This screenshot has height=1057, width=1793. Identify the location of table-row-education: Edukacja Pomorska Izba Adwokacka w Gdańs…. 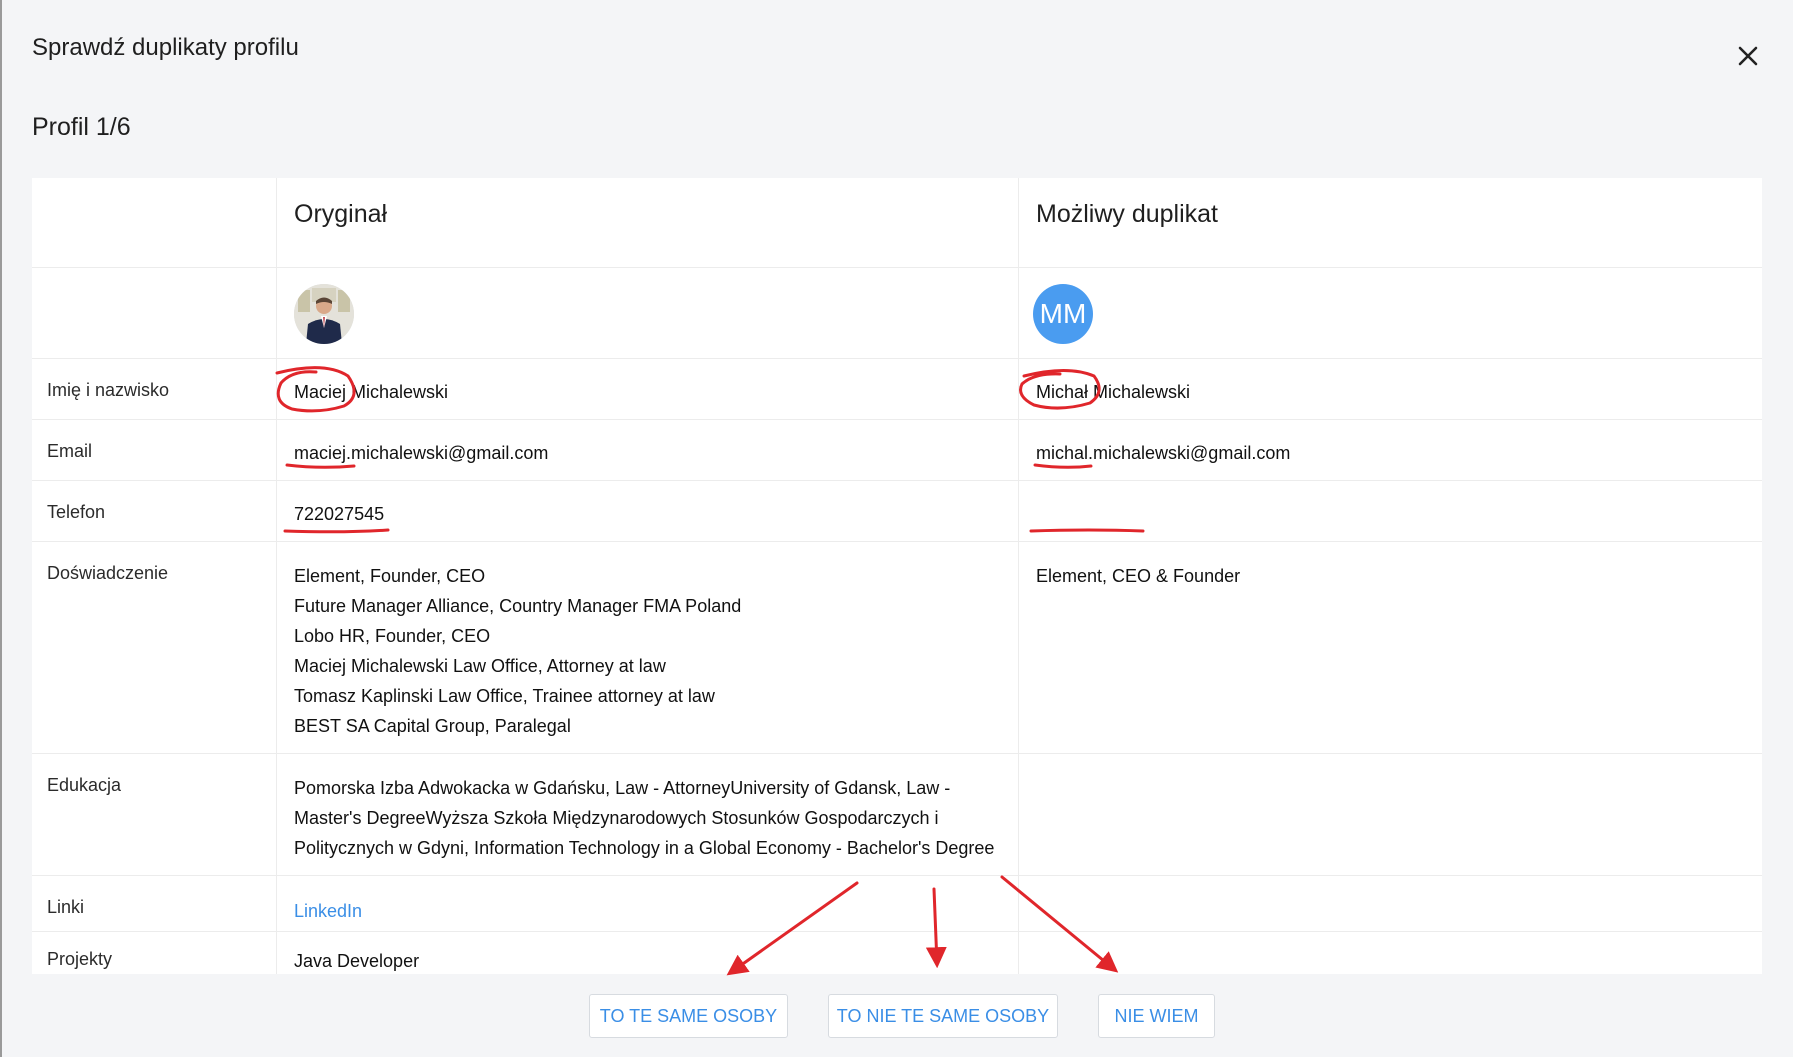
(897, 815).